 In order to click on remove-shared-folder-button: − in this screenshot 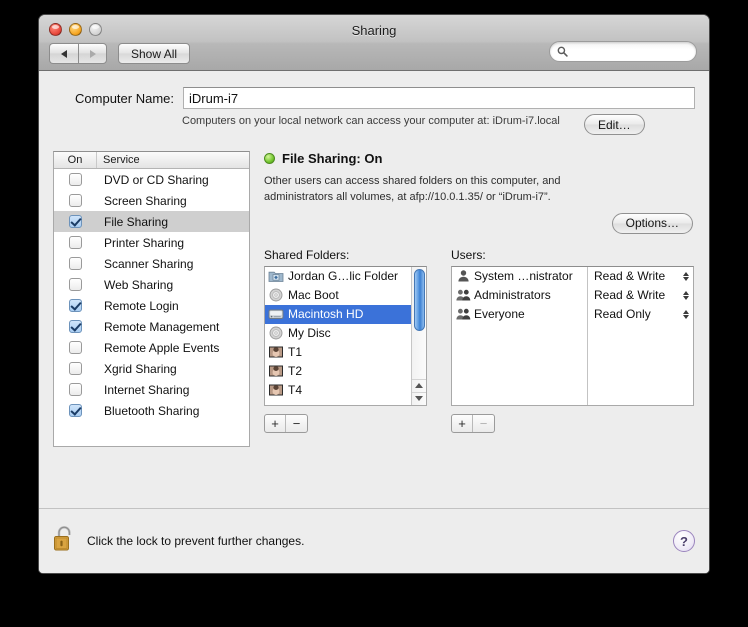, I will do `click(296, 423)`.